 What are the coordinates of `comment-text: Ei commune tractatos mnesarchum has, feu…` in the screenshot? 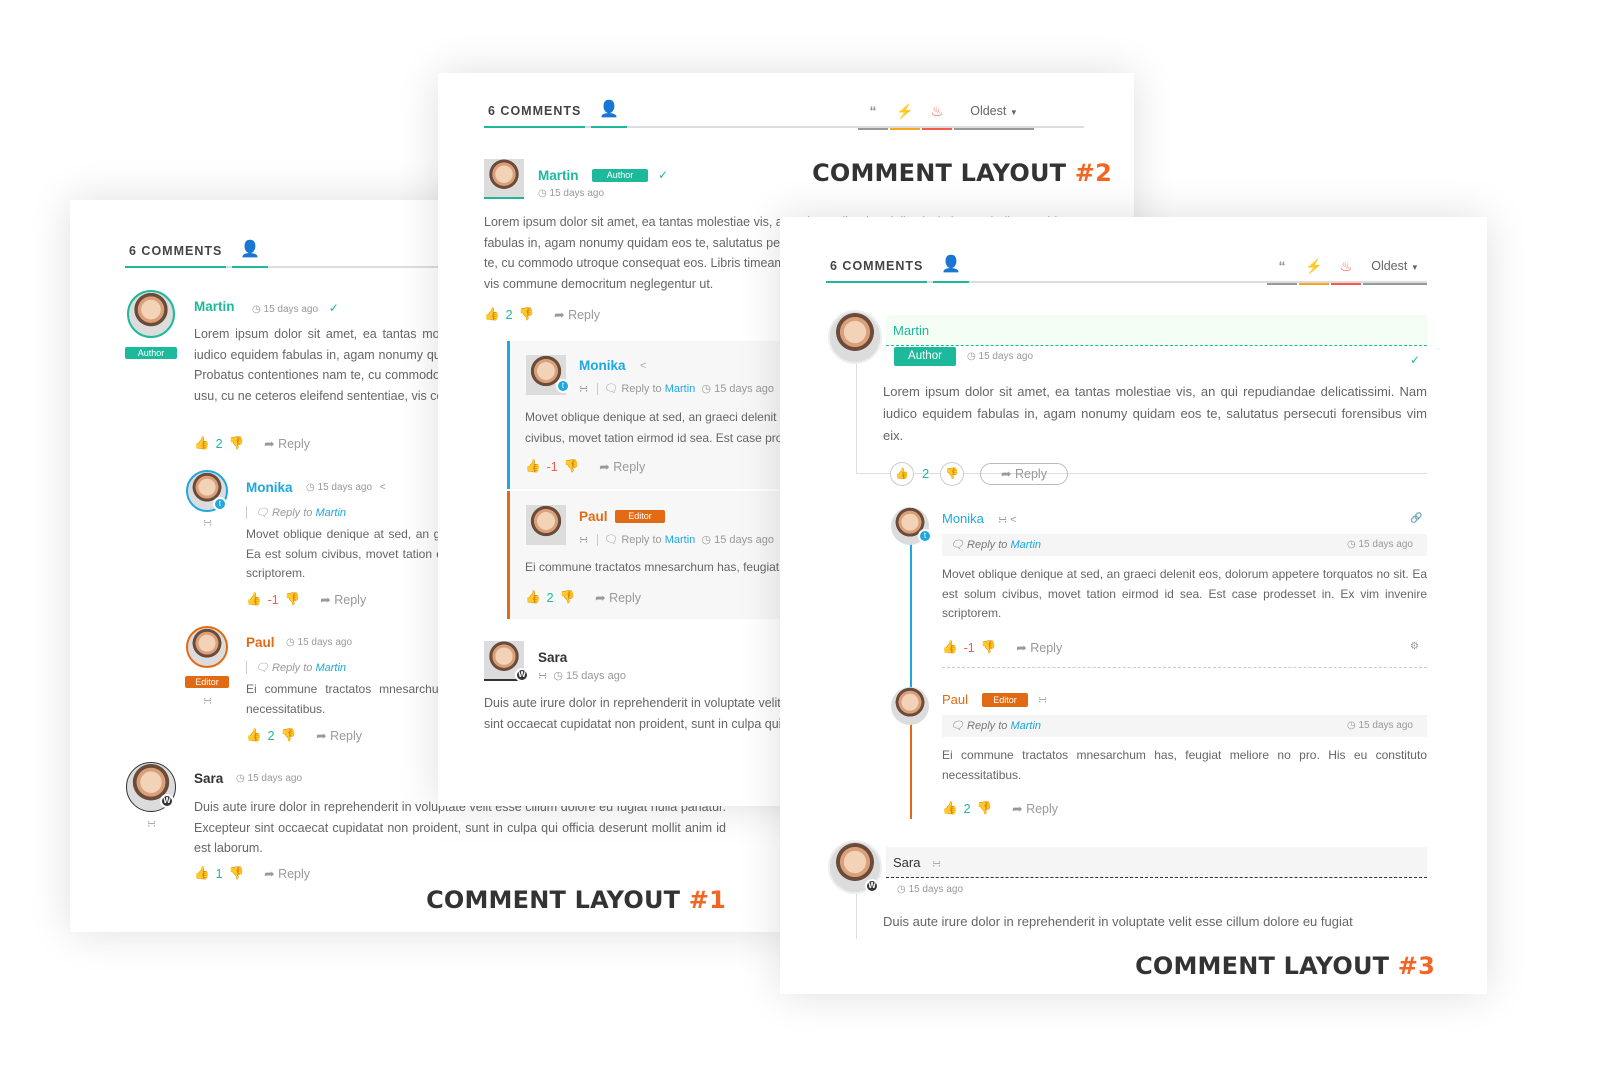 It's located at (1184, 765).